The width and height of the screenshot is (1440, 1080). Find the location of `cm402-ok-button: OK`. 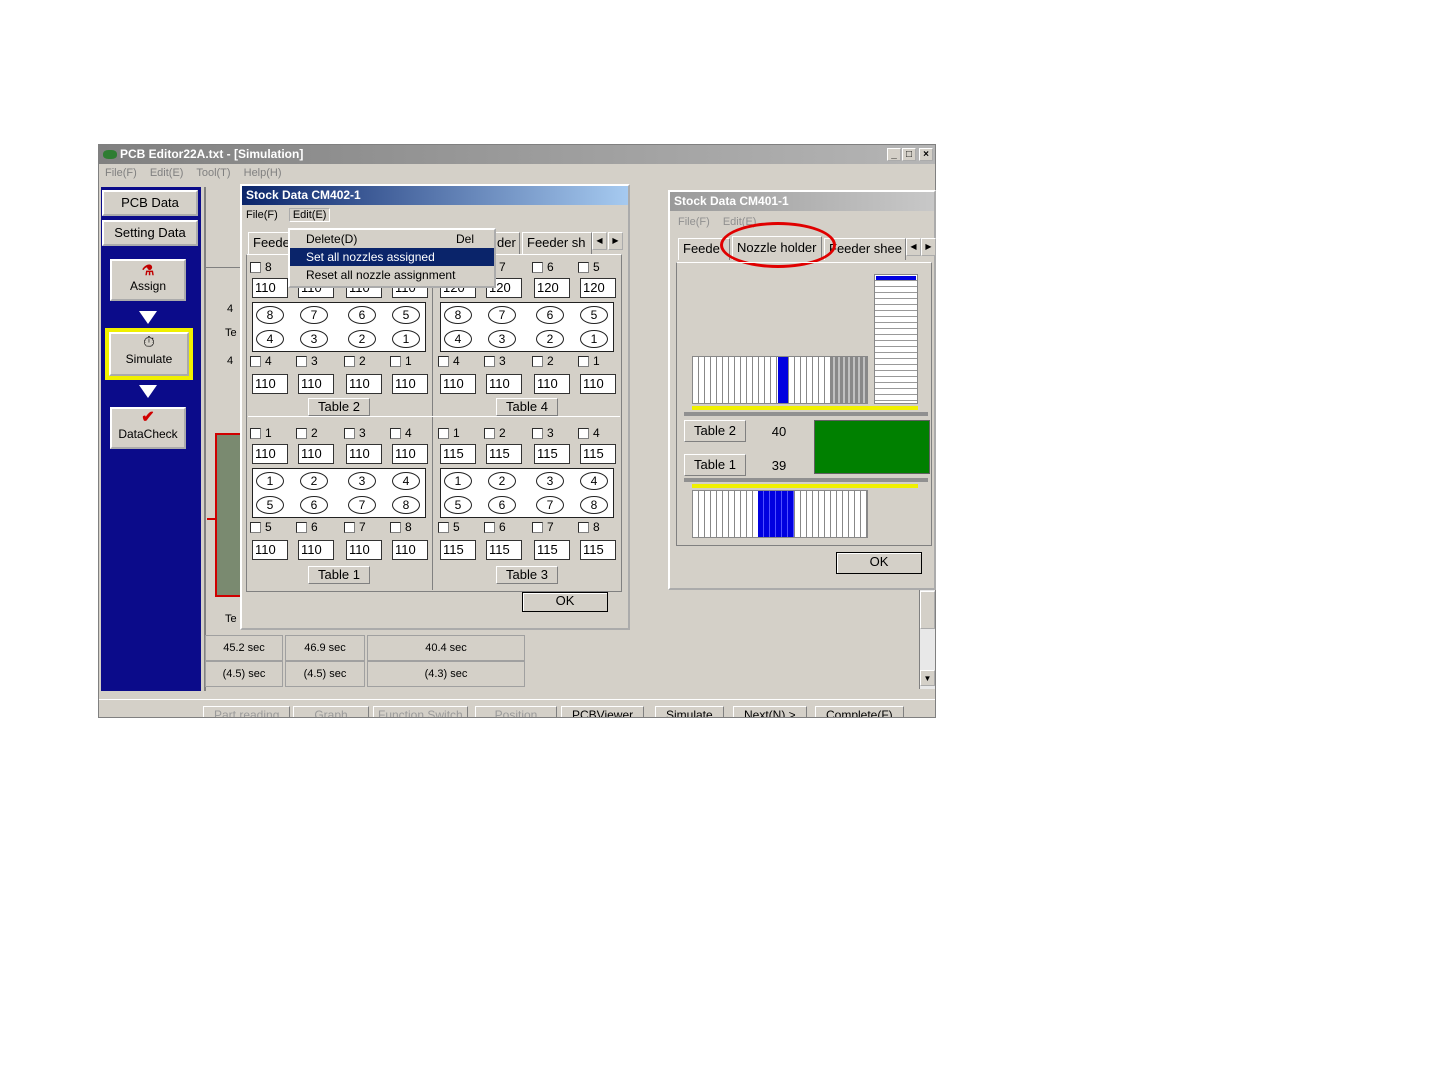

cm402-ok-button: OK is located at coordinates (565, 602).